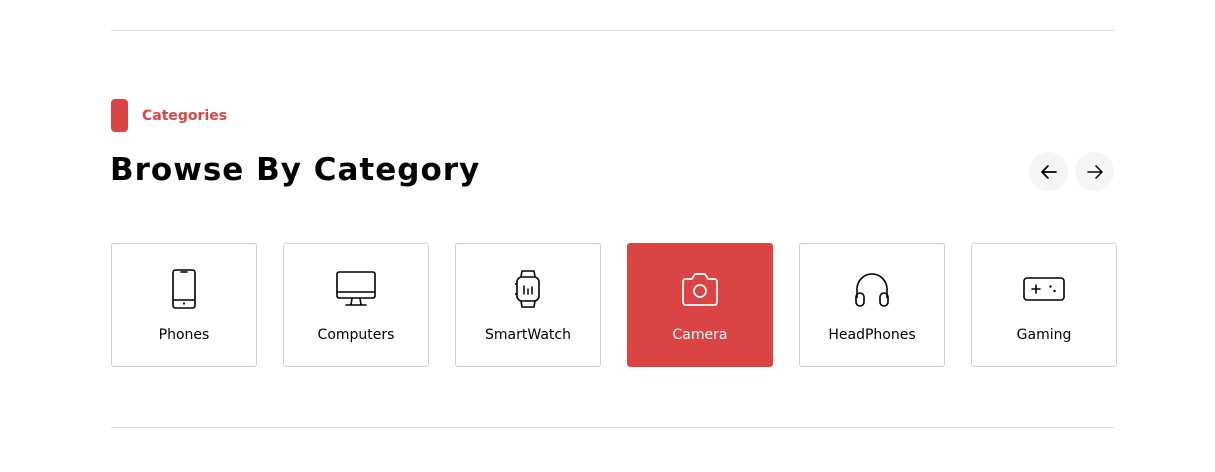 This screenshot has width=1215, height=472. I want to click on category-card-smartwatch: SmartWatch, so click(528, 305).